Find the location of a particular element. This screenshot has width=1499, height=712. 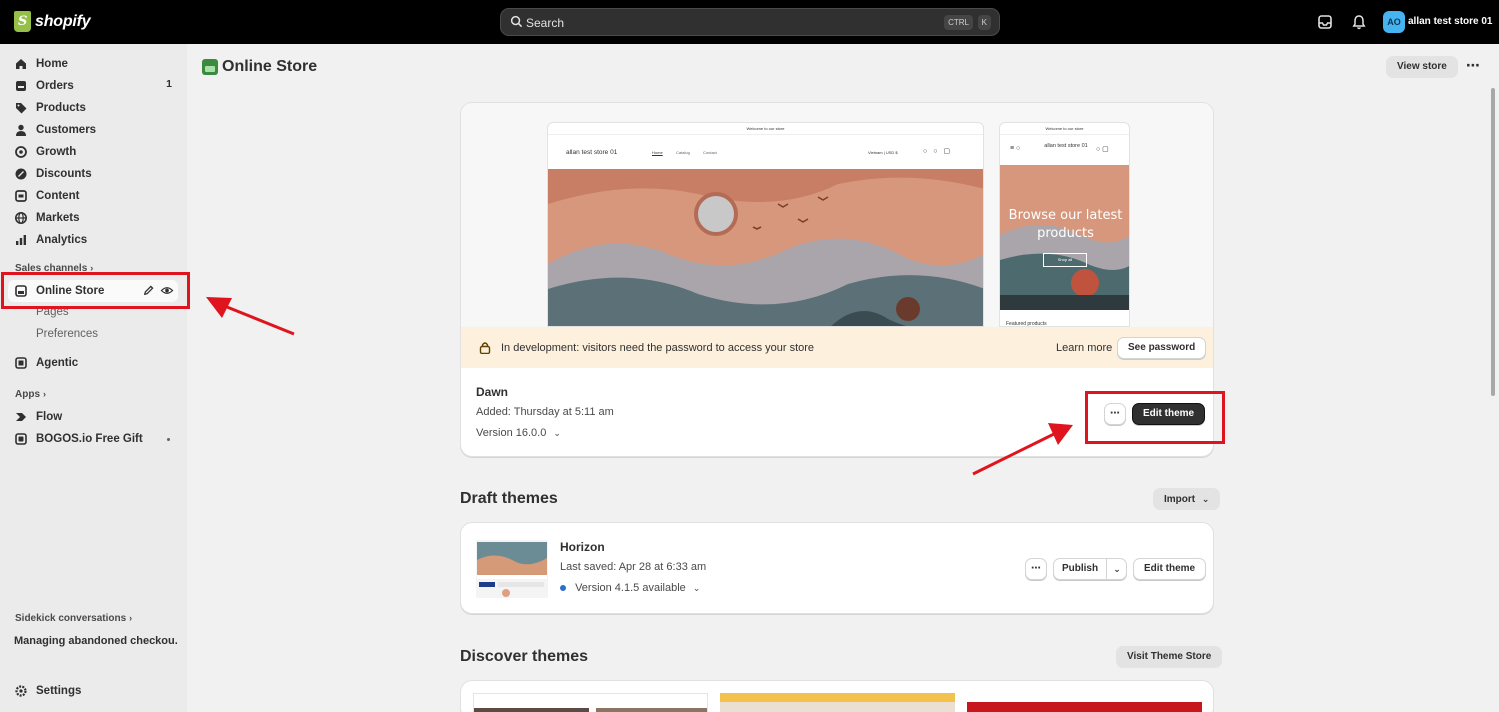

current-theme-name: Dawn is located at coordinates (492, 392).